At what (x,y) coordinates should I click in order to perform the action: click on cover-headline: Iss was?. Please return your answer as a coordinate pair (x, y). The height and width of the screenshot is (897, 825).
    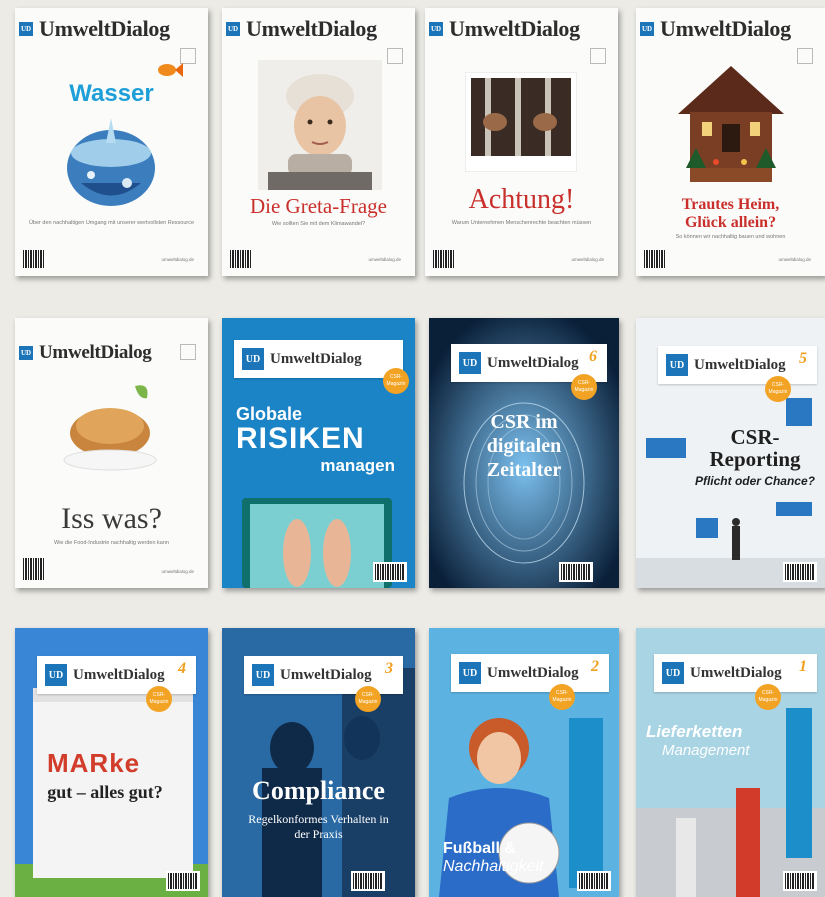
    Looking at the image, I should click on (111, 518).